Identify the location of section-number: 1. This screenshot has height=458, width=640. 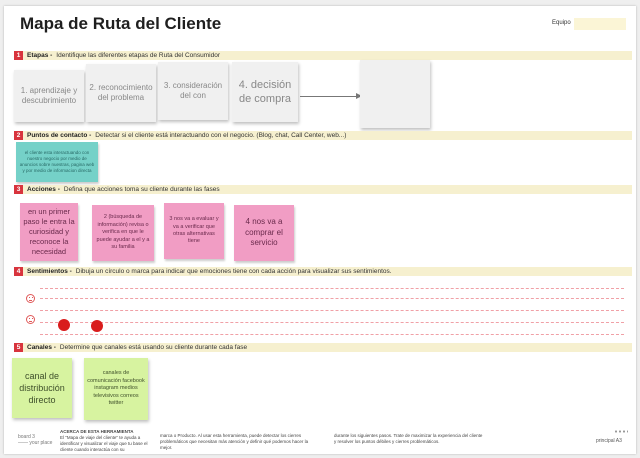
(18, 55).